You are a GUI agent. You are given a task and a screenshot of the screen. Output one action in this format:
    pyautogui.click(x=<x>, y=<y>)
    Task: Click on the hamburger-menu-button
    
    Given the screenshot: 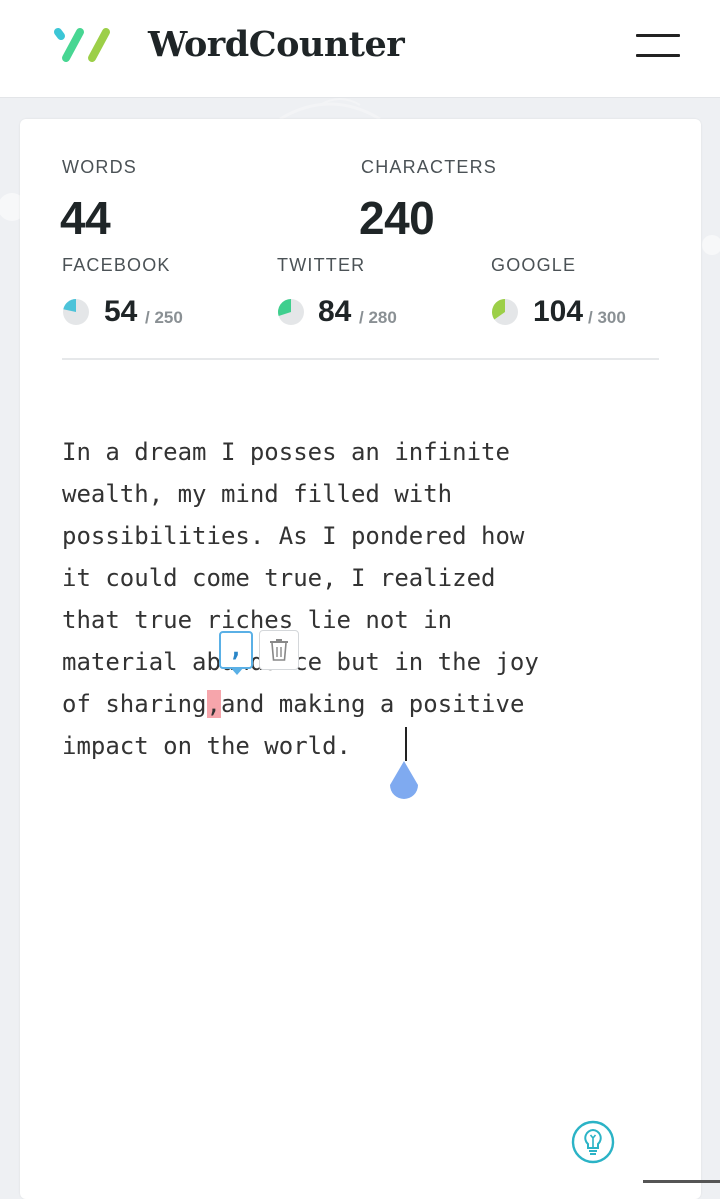 What is the action you would take?
    pyautogui.click(x=658, y=46)
    